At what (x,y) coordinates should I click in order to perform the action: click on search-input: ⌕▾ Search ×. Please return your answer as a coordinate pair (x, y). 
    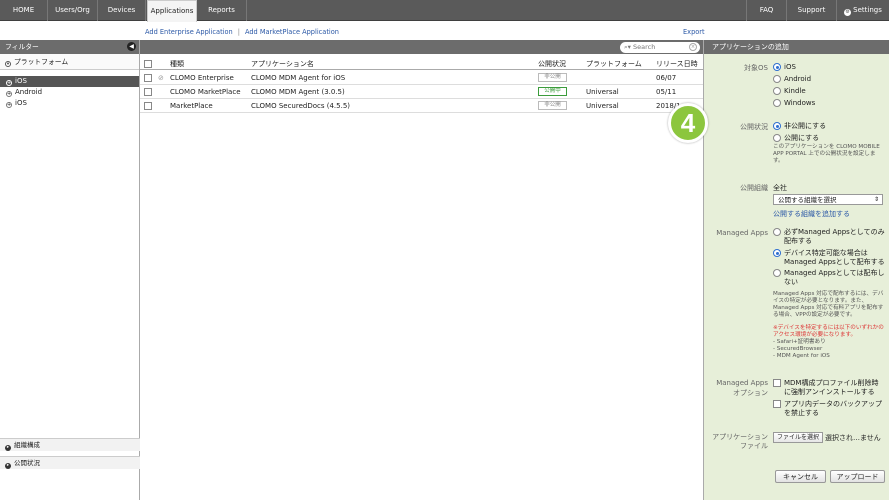
    Looking at the image, I should click on (660, 47).